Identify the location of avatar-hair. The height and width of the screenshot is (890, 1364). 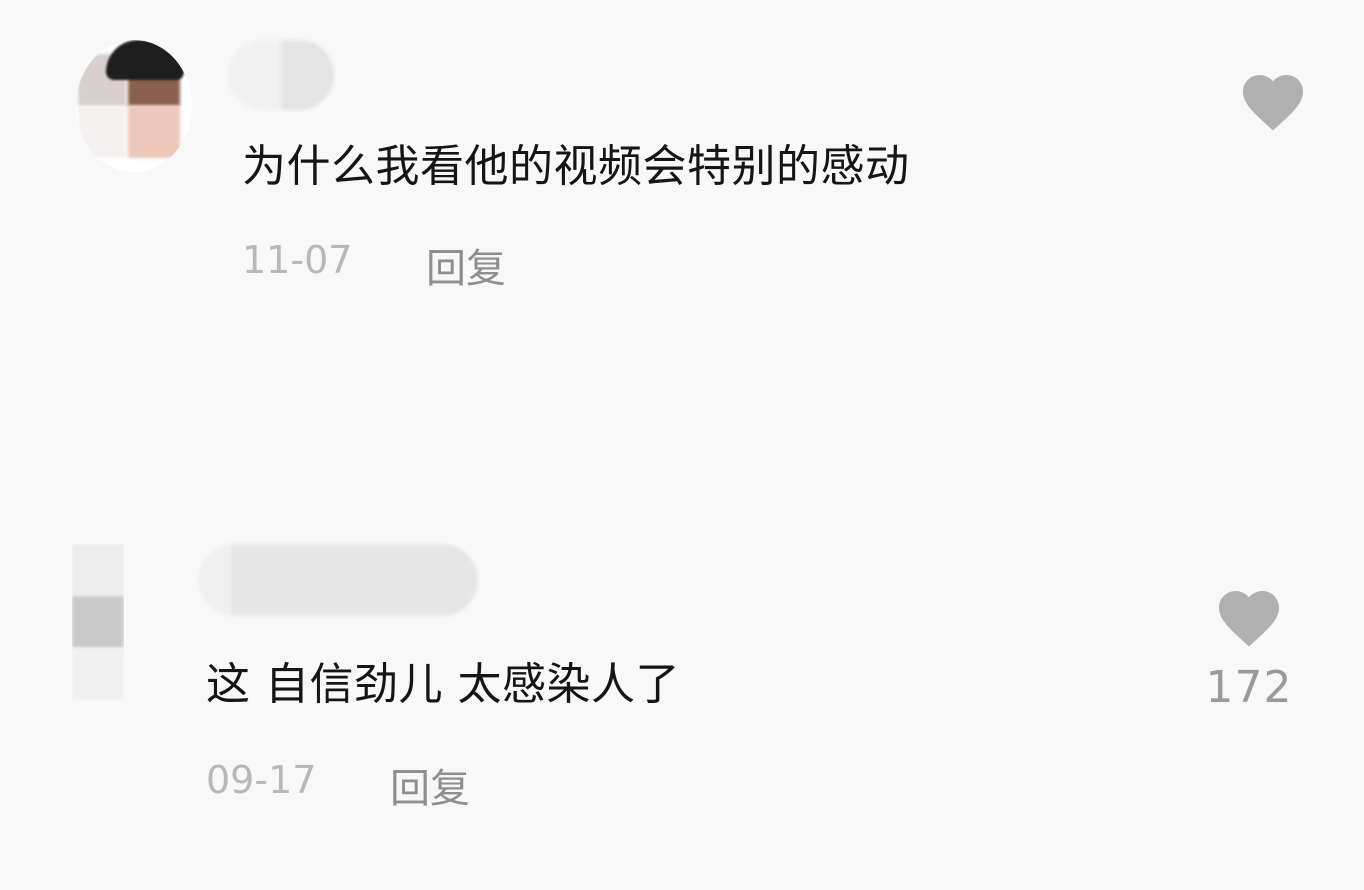
(145, 60).